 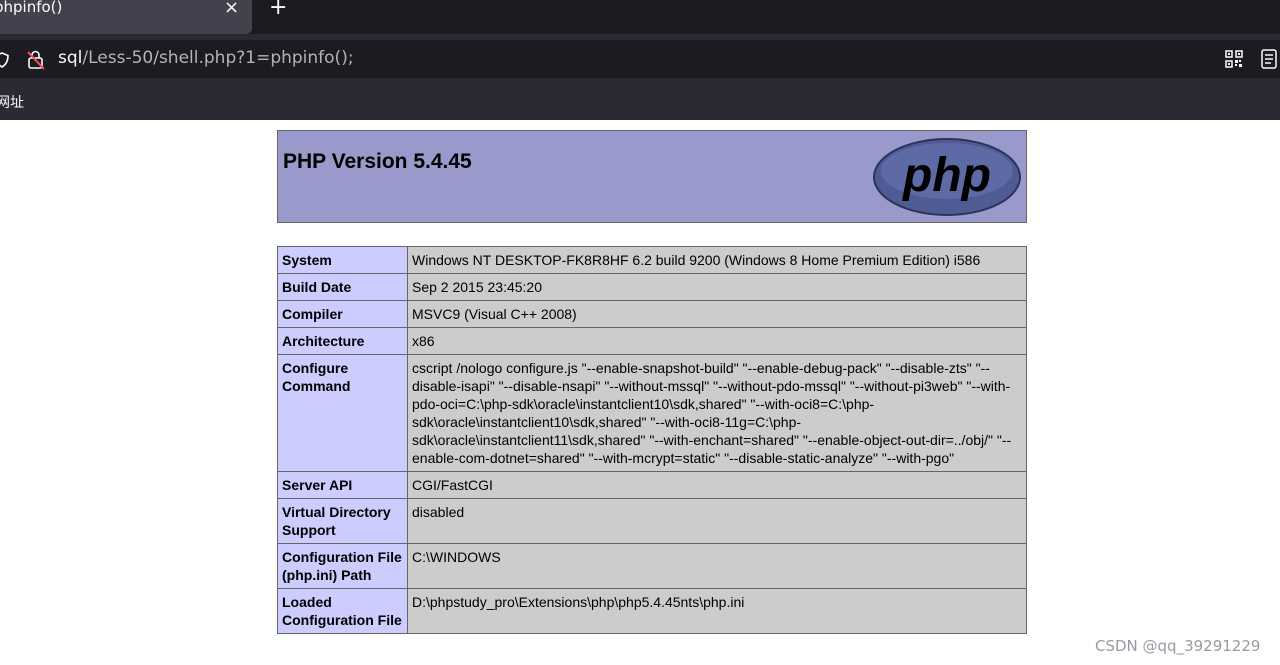 I want to click on url-path: /Less-50/shell.php?1=phpinfo();, so click(x=218, y=58).